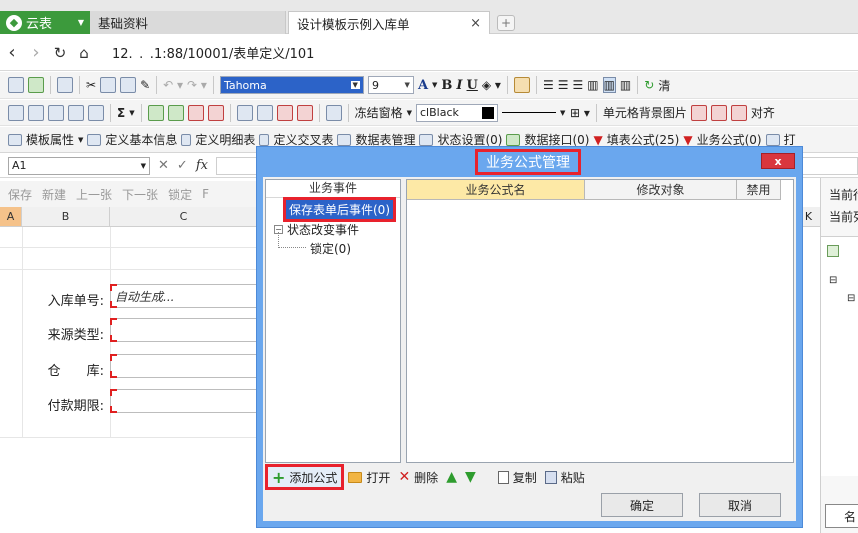 Image resolution: width=858 pixels, height=533 pixels. Describe the element at coordinates (36, 112) in the screenshot. I see `merge-icon` at that location.